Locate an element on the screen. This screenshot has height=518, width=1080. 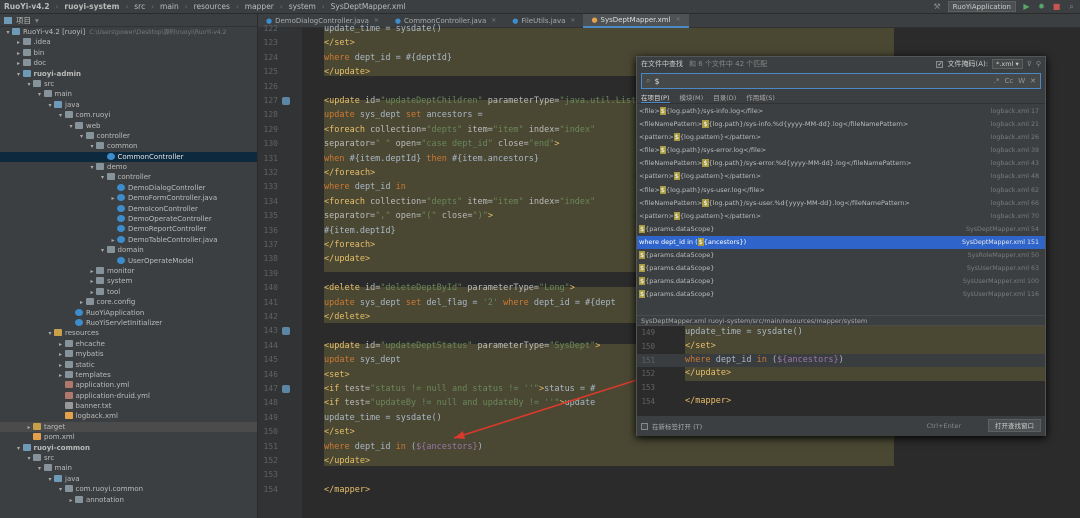
scope-tab: 模块(M) is located at coordinates (692, 97).